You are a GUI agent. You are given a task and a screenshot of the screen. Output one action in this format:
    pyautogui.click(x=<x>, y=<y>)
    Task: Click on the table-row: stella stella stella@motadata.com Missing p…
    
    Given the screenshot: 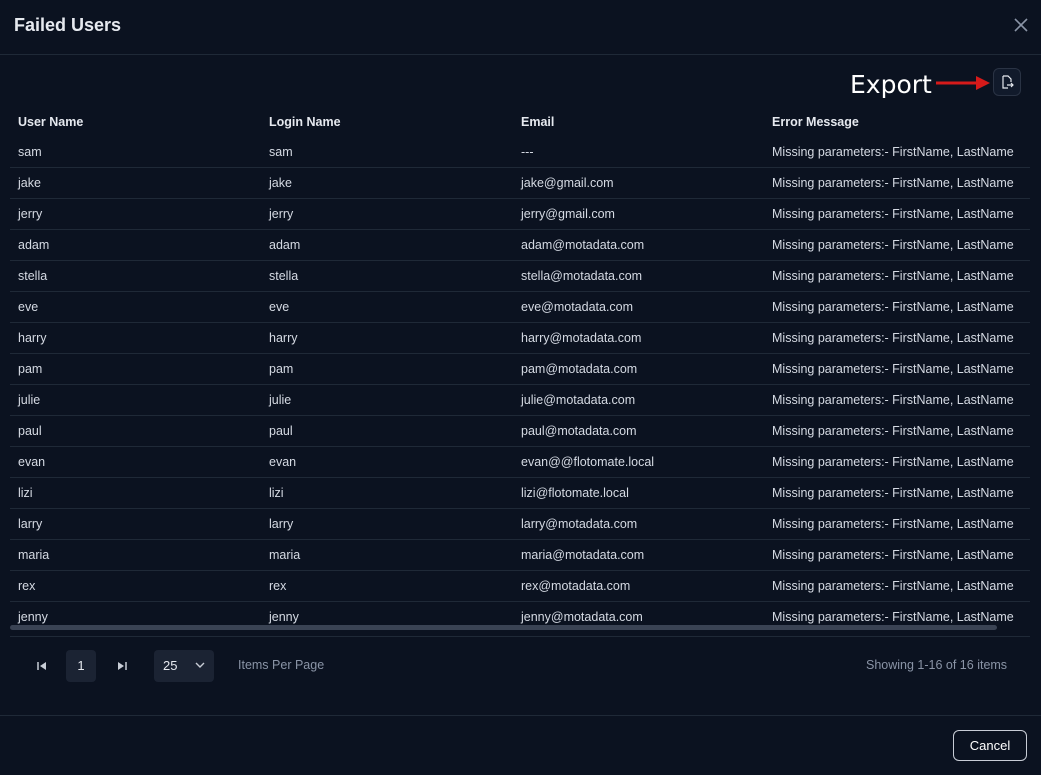 What is the action you would take?
    pyautogui.click(x=520, y=276)
    